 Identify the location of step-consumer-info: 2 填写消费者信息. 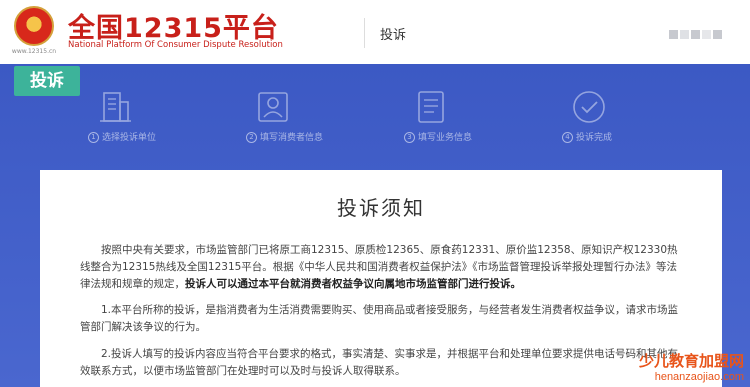
(288, 118).